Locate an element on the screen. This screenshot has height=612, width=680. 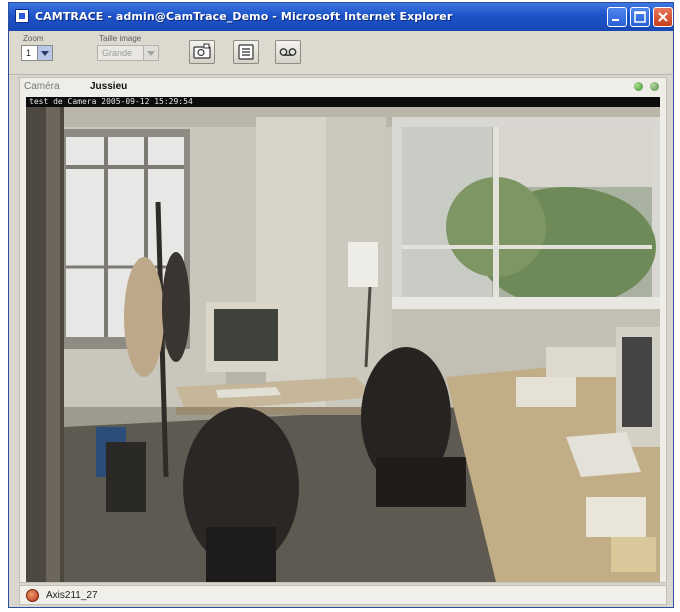
camera-name: Jussieu is located at coordinates (109, 86).